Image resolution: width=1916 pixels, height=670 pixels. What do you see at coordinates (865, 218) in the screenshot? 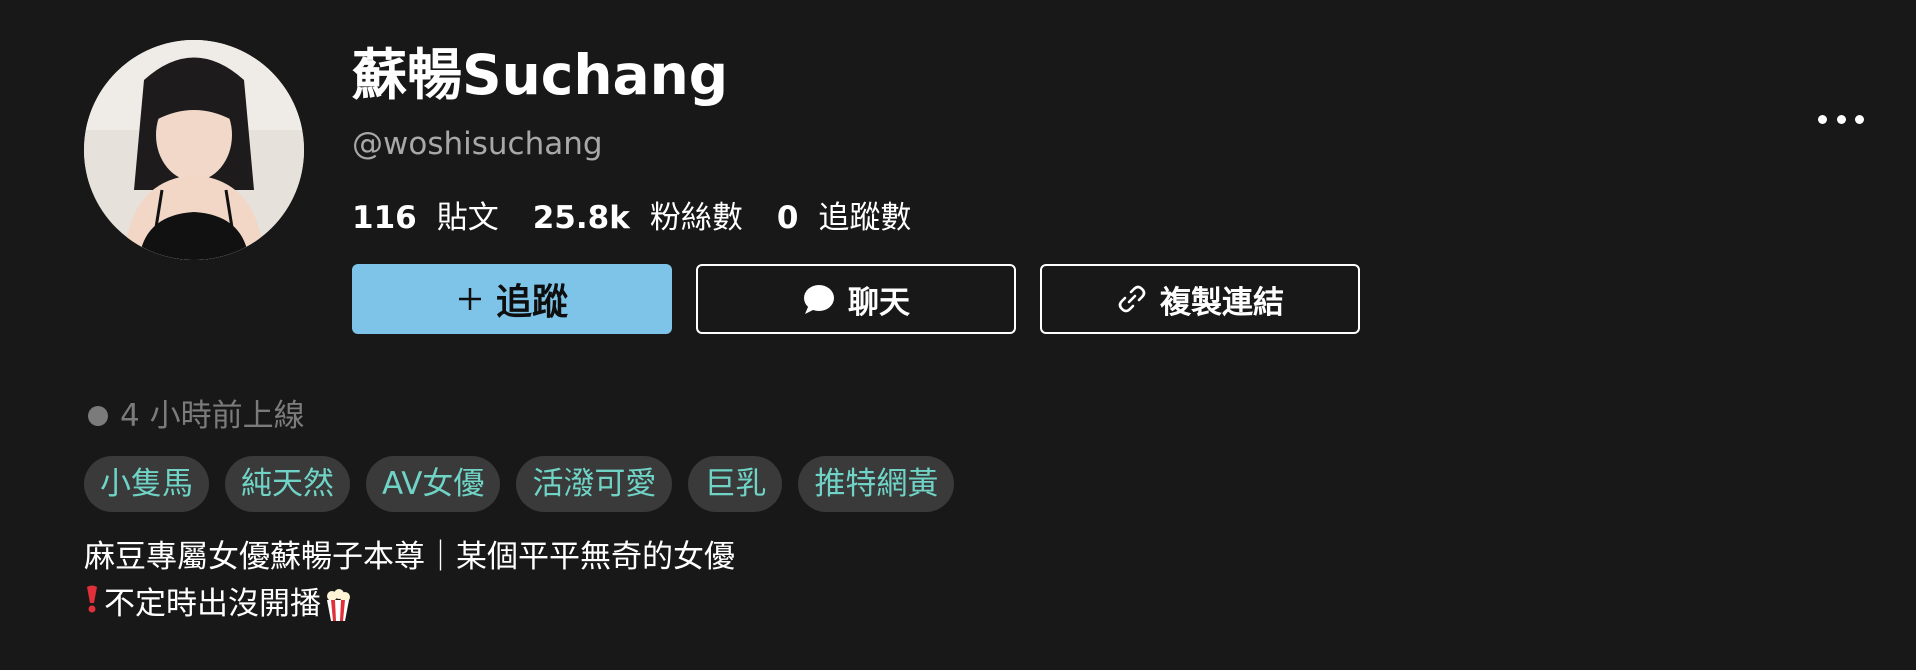
I see `following-label: 追蹤數` at bounding box center [865, 218].